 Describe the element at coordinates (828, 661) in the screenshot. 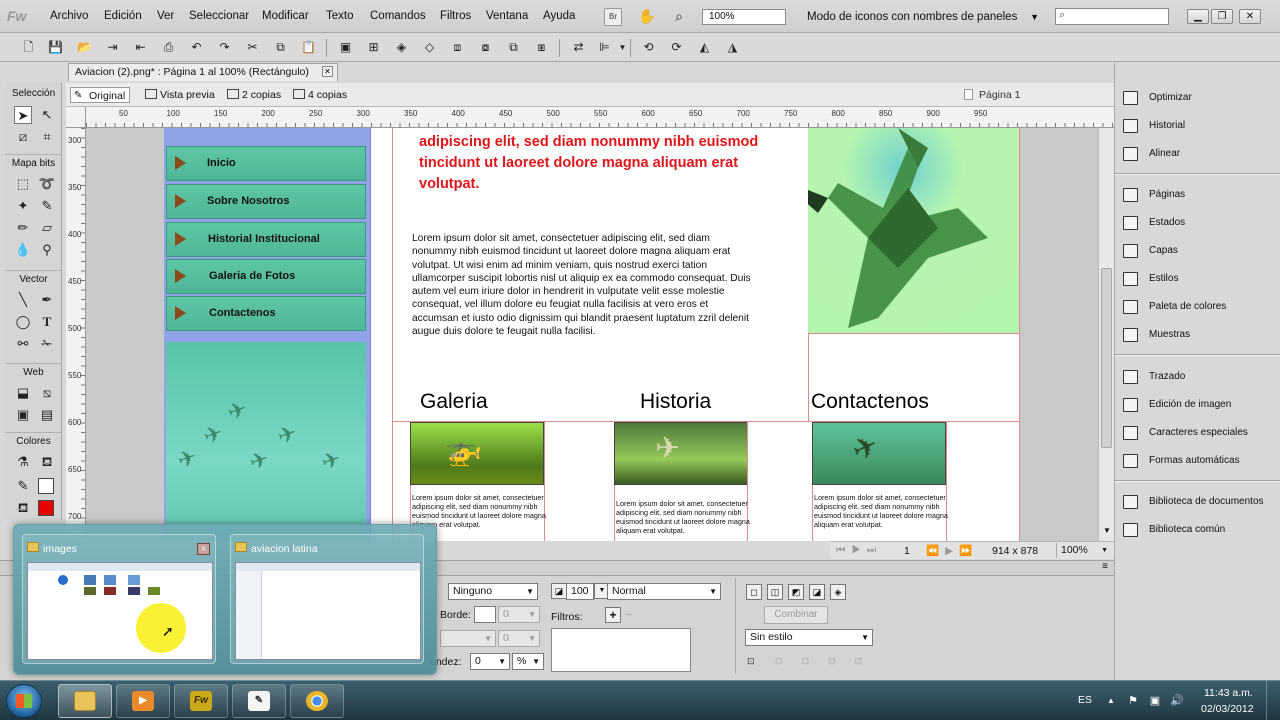

I see `style-actions-icon: ⊡⊡⊡⊡` at that location.